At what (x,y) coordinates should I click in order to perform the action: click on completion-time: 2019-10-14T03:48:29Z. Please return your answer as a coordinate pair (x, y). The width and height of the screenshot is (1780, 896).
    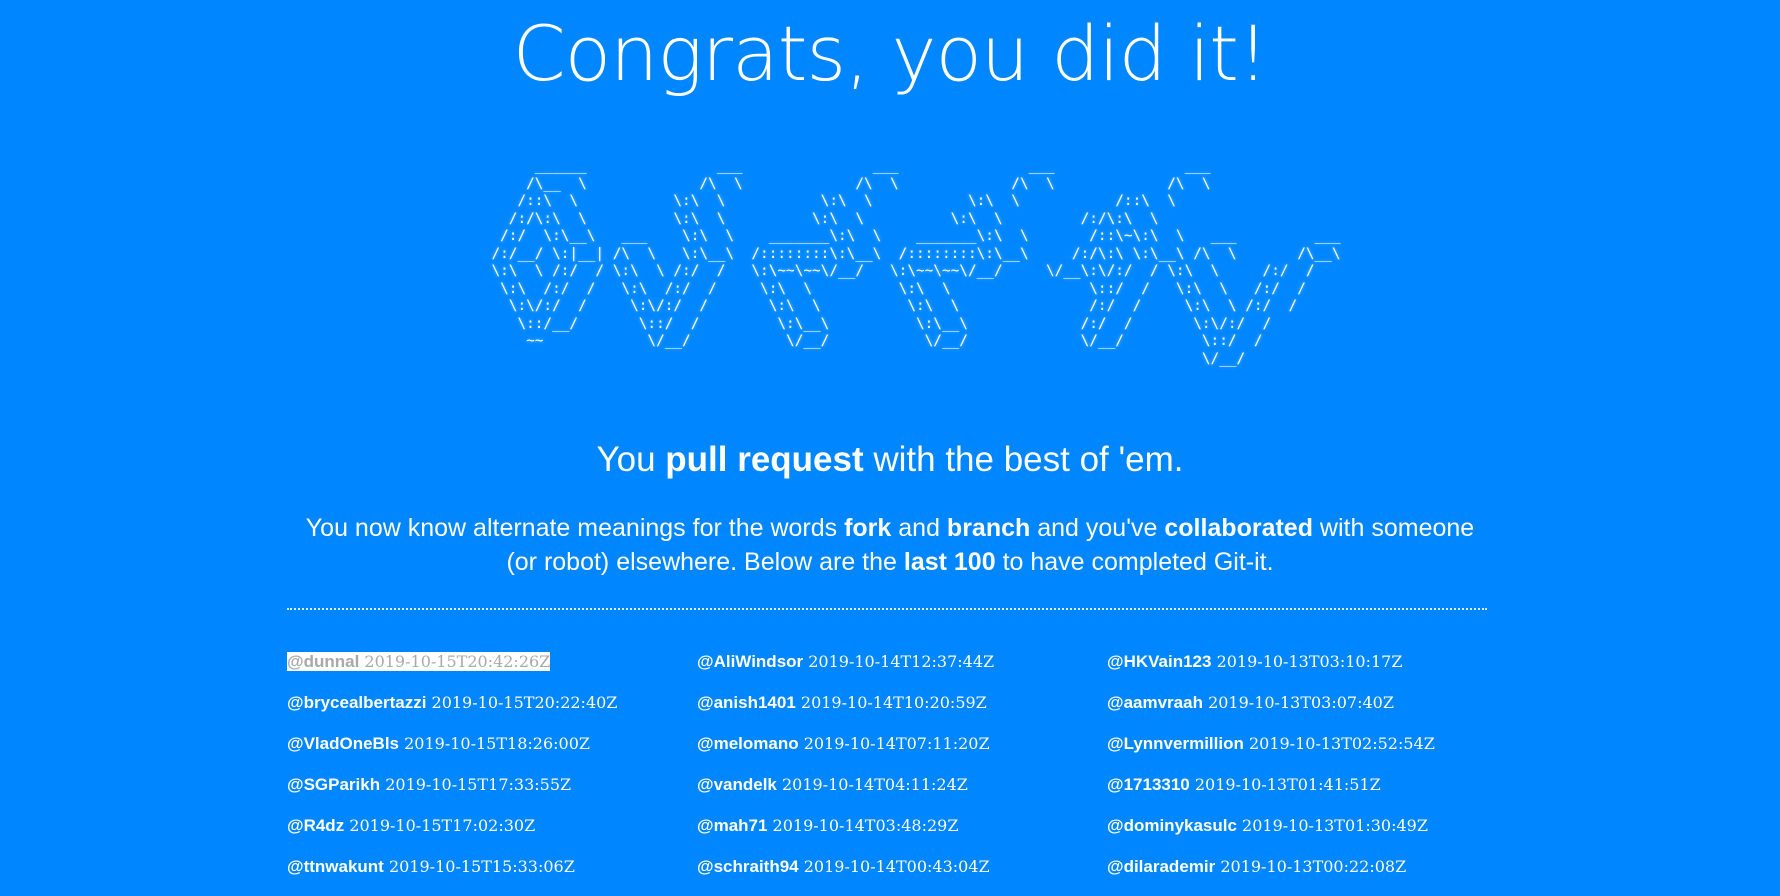
    Looking at the image, I should click on (865, 825).